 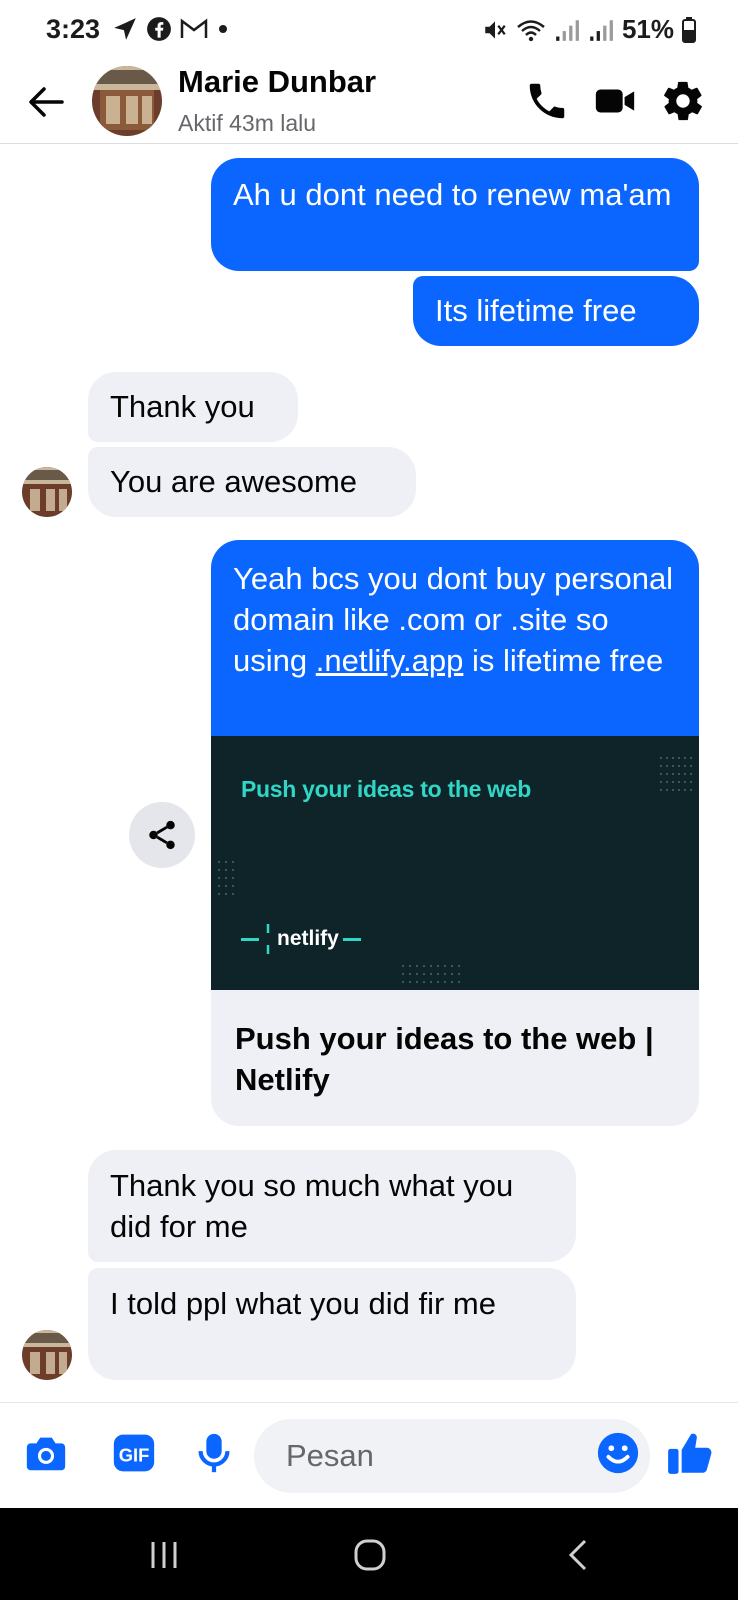 I want to click on camera-button, so click(x=46, y=1453).